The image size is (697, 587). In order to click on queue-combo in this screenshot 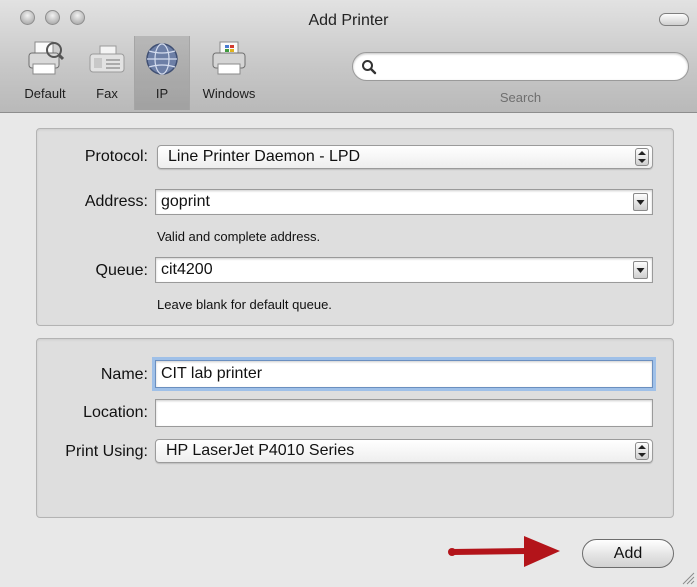, I will do `click(404, 270)`.